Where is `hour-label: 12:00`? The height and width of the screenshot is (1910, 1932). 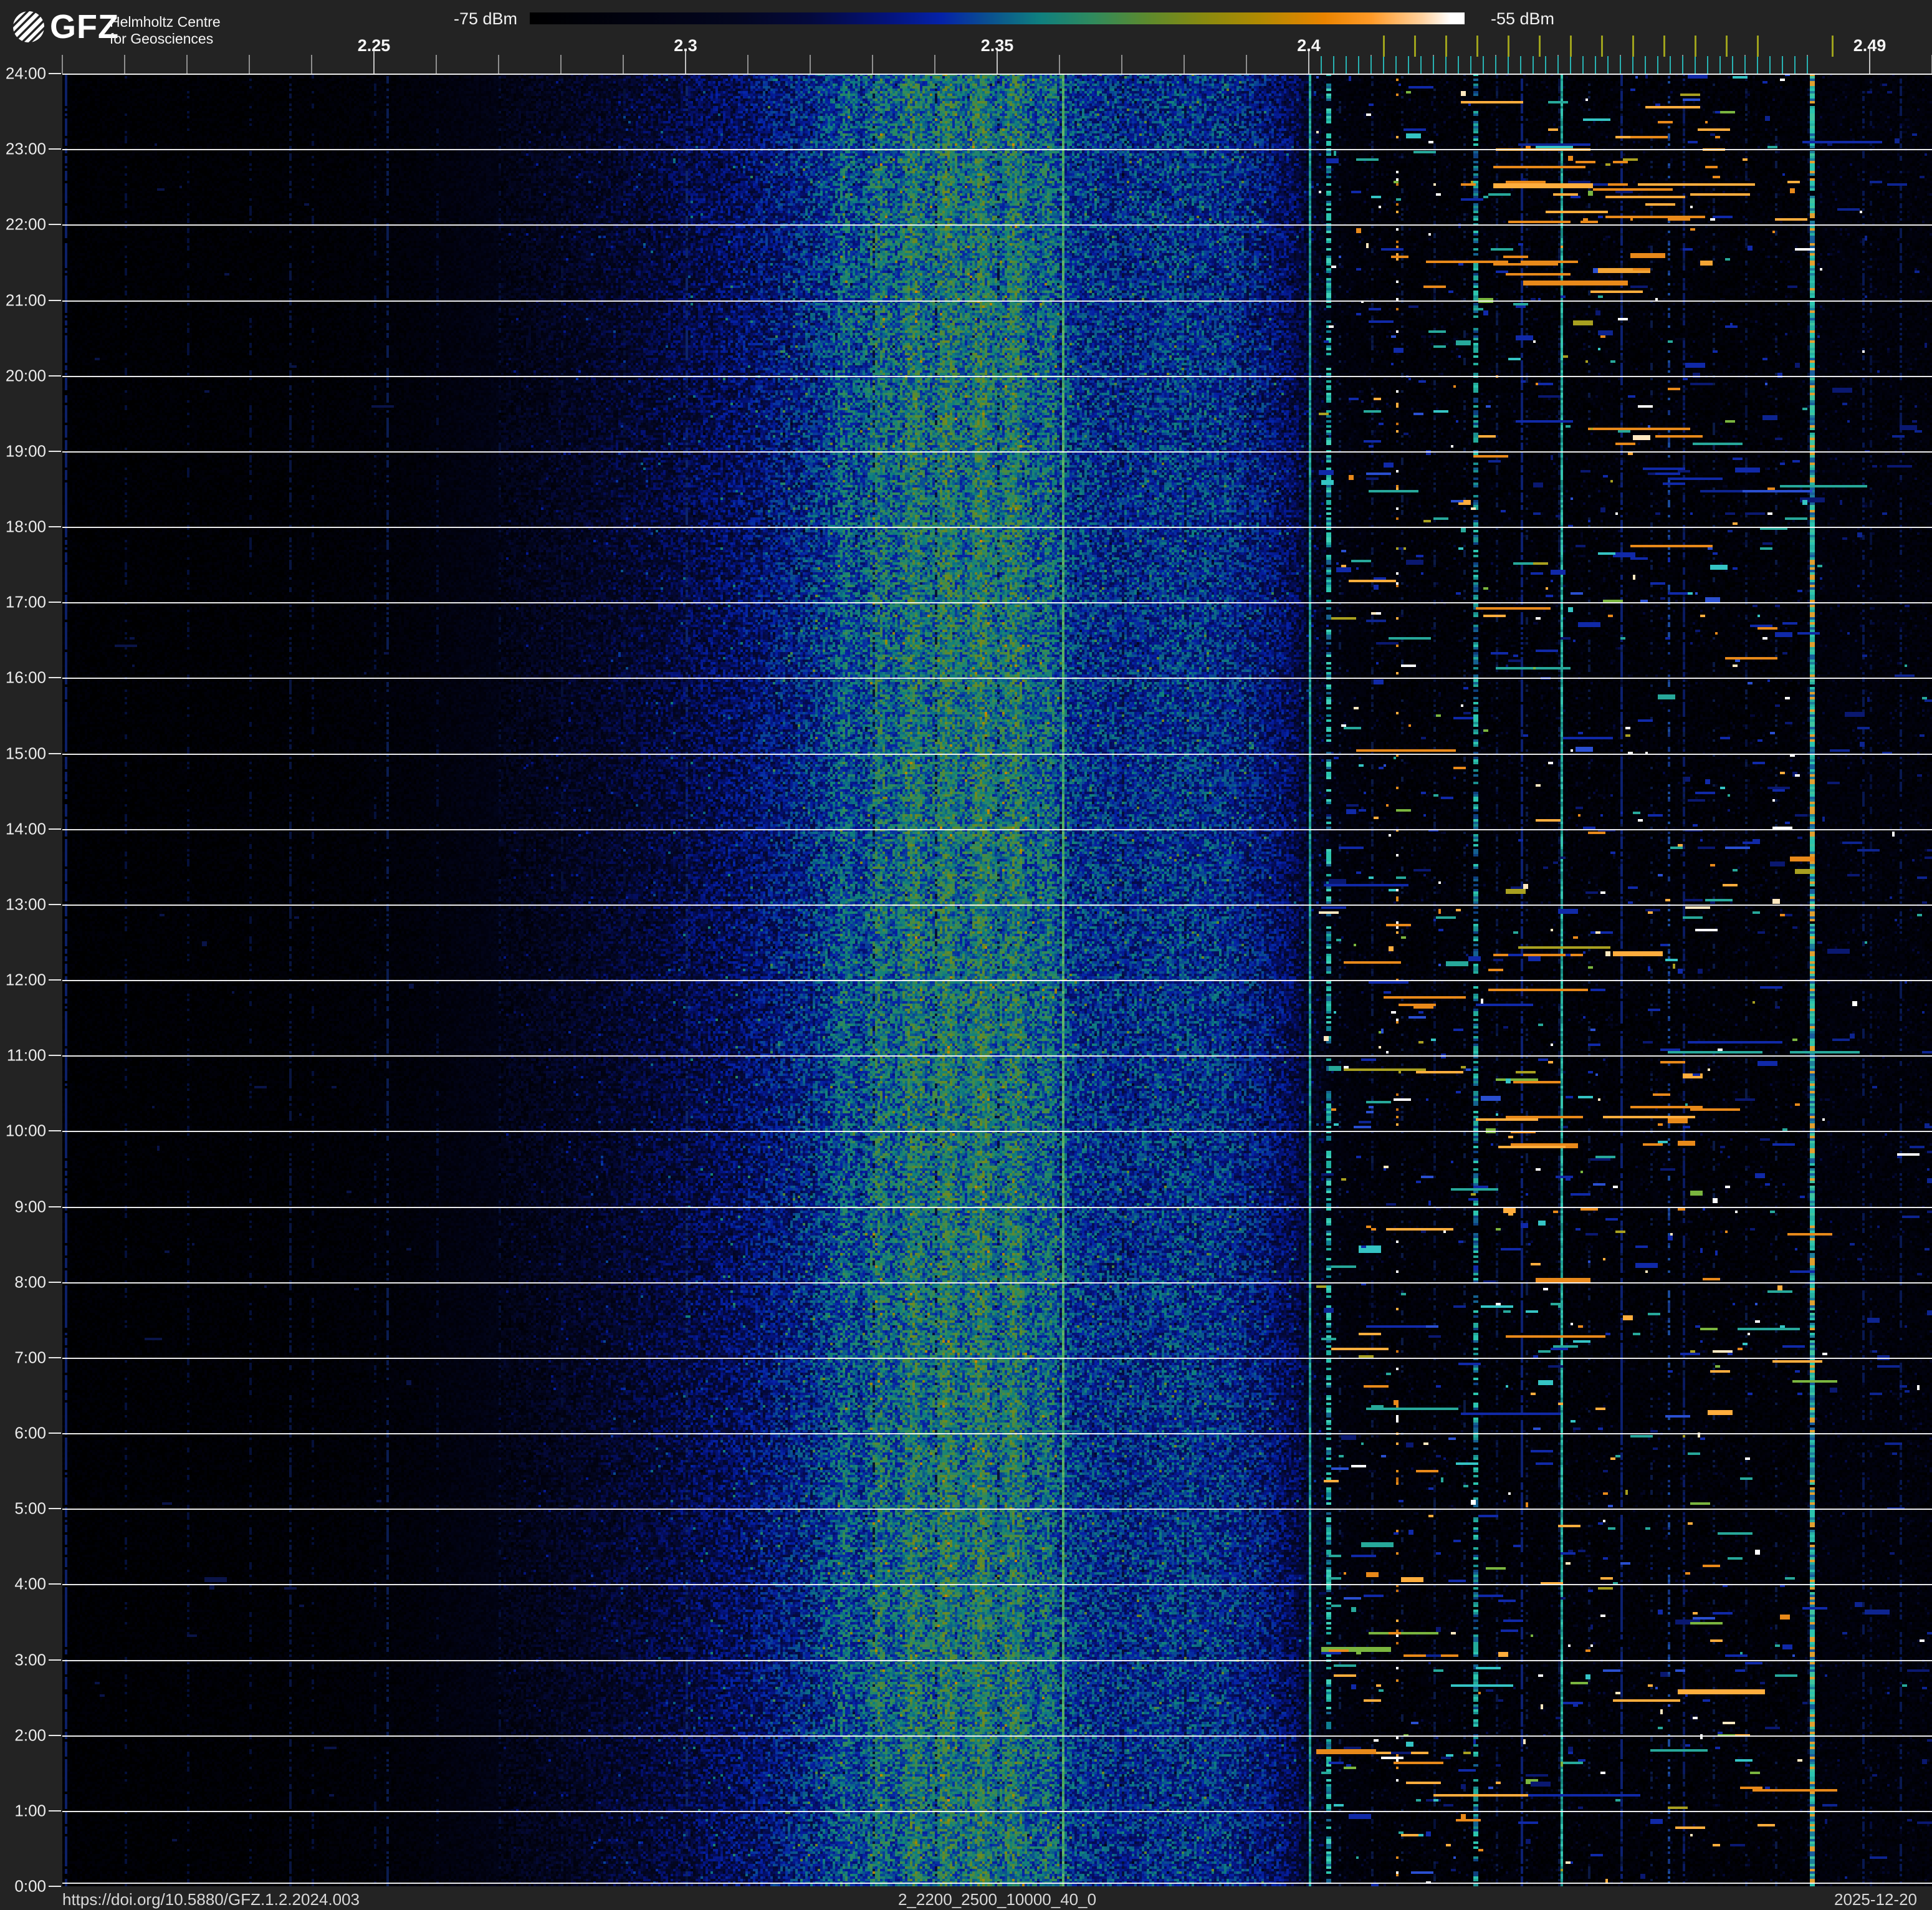
hour-label: 12:00 is located at coordinates (25, 979).